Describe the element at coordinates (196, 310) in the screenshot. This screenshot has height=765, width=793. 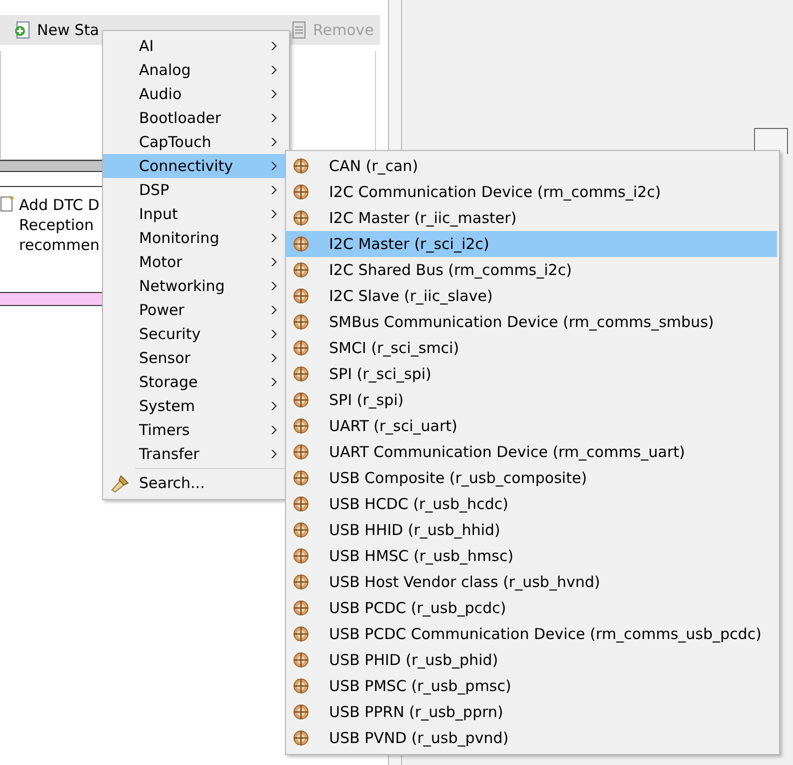
I see `menu-item: Power` at that location.